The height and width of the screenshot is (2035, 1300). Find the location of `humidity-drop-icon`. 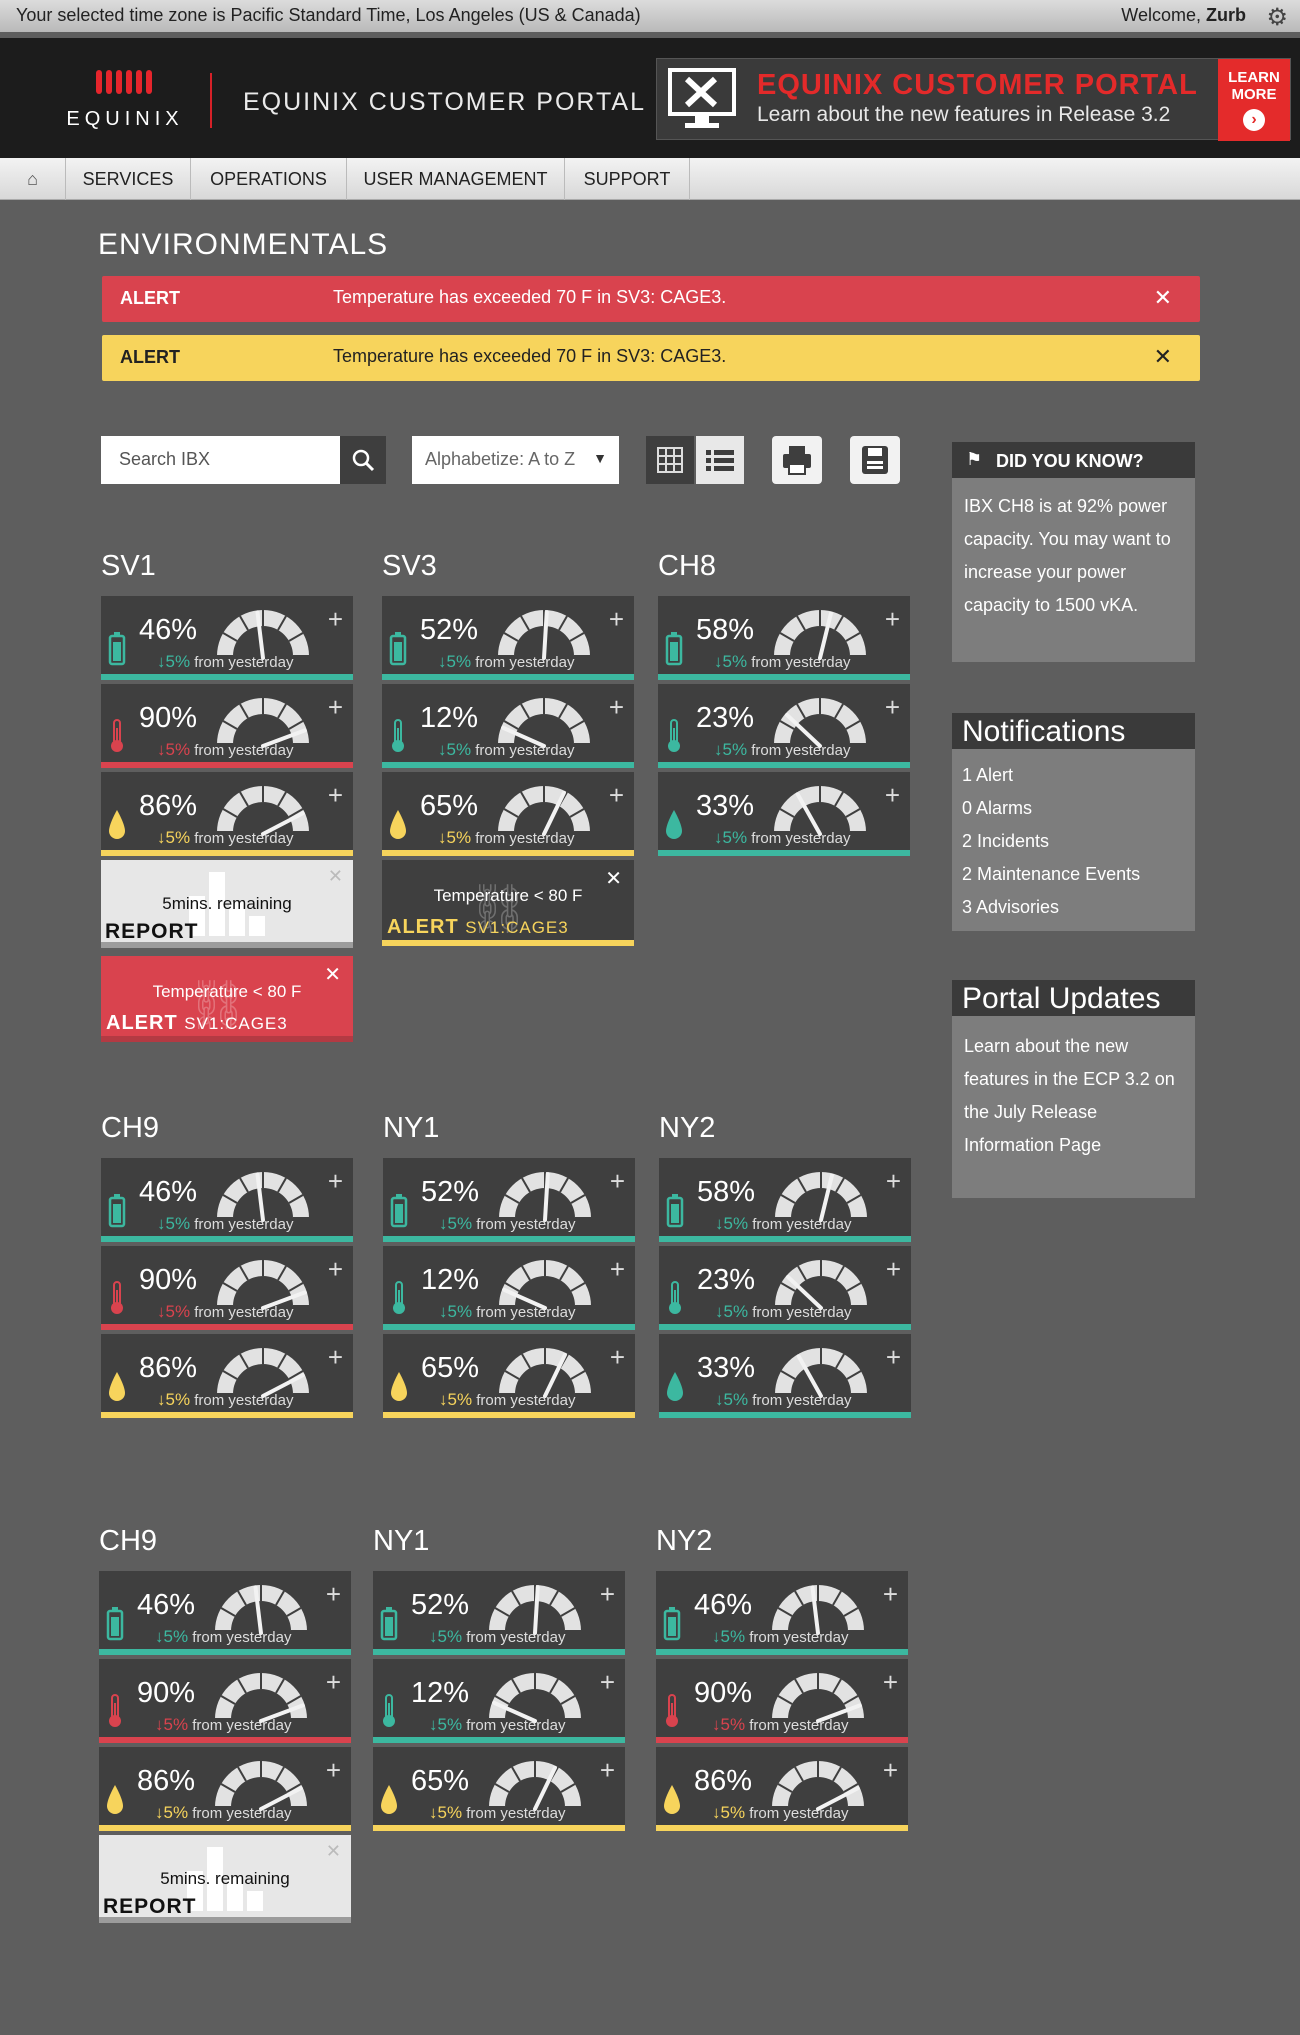

humidity-drop-icon is located at coordinates (115, 1799).